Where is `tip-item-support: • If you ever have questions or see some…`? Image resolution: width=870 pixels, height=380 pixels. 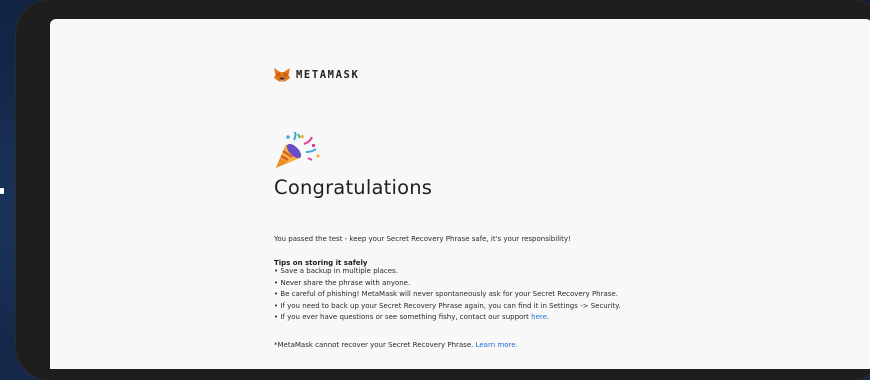
tip-item-support: • If you ever have questions or see some… is located at coordinates (447, 318).